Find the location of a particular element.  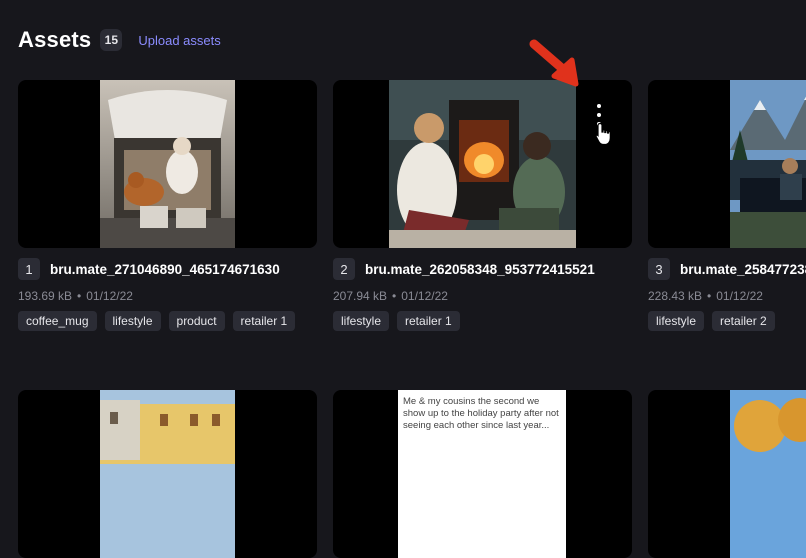

asset-name-row: 3 bru.mate_258477238_101583947 is located at coordinates (727, 269).